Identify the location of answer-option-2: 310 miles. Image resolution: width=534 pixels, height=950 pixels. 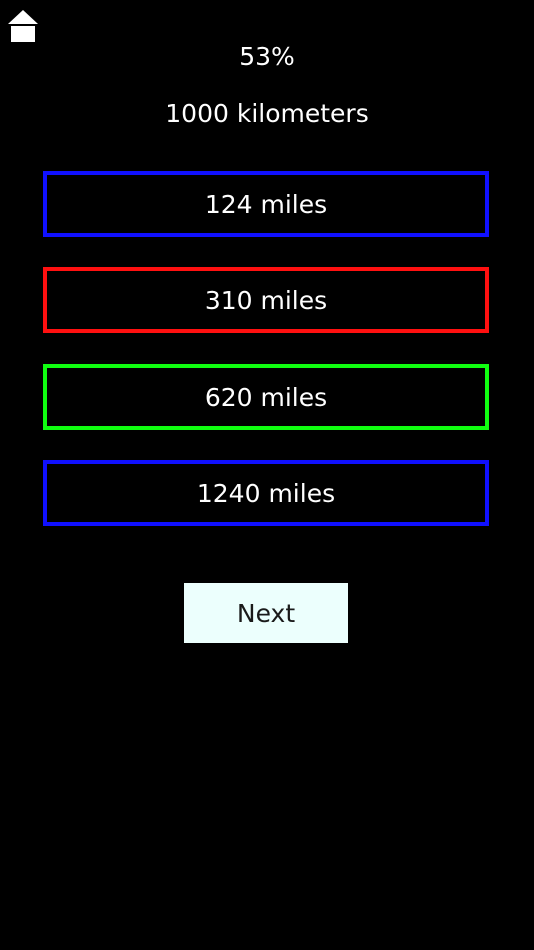
(266, 300).